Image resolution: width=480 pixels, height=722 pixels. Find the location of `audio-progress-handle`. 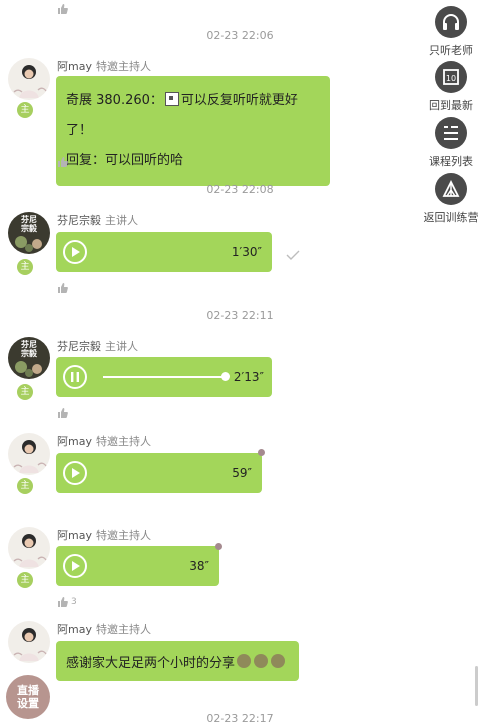

audio-progress-handle is located at coordinates (225, 376).